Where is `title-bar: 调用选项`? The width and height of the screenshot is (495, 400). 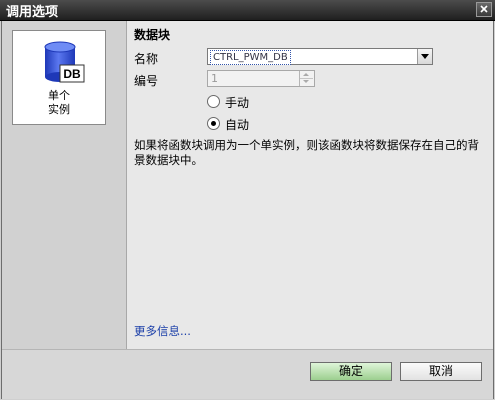
title-bar: 调用选项 is located at coordinates (247, 10).